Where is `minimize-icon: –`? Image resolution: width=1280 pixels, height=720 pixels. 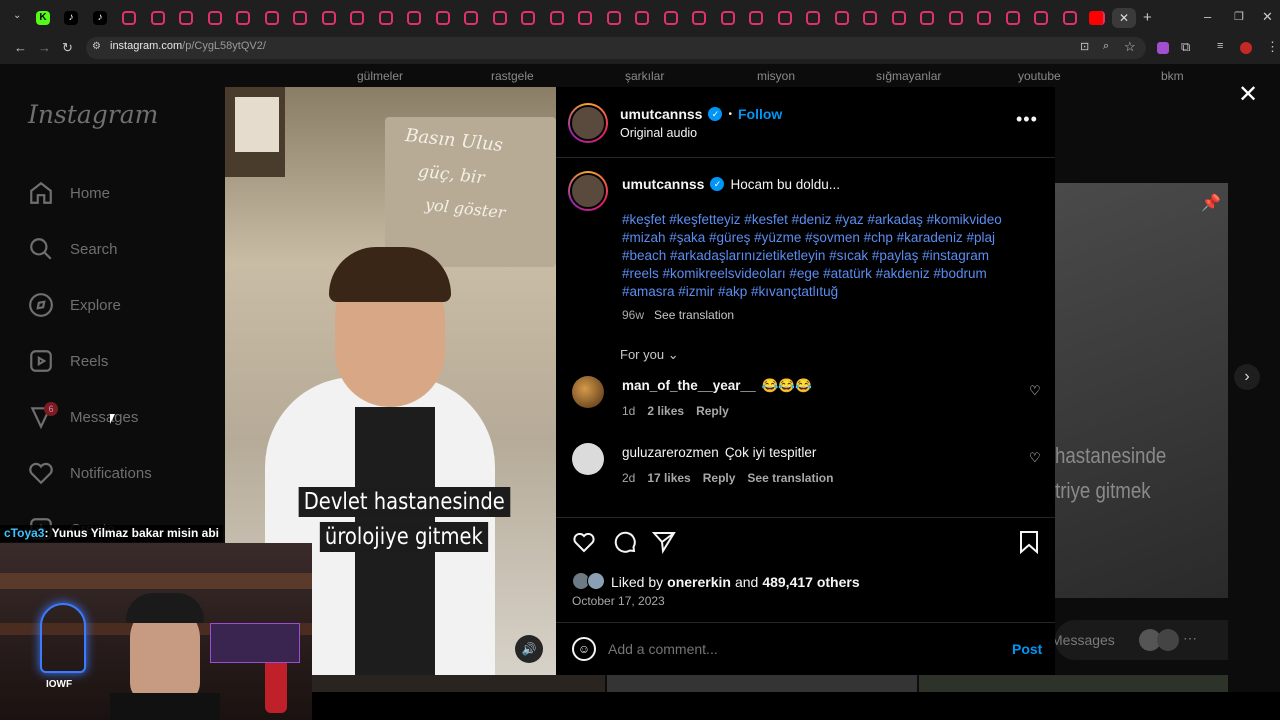 minimize-icon: – is located at coordinates (1207, 16).